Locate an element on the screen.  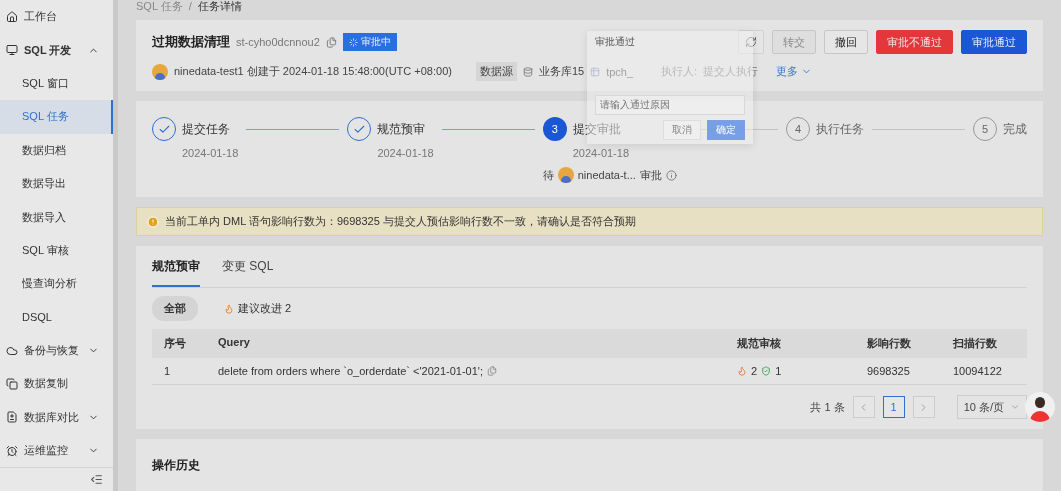
action-button: 撤回 is located at coordinates (846, 42).